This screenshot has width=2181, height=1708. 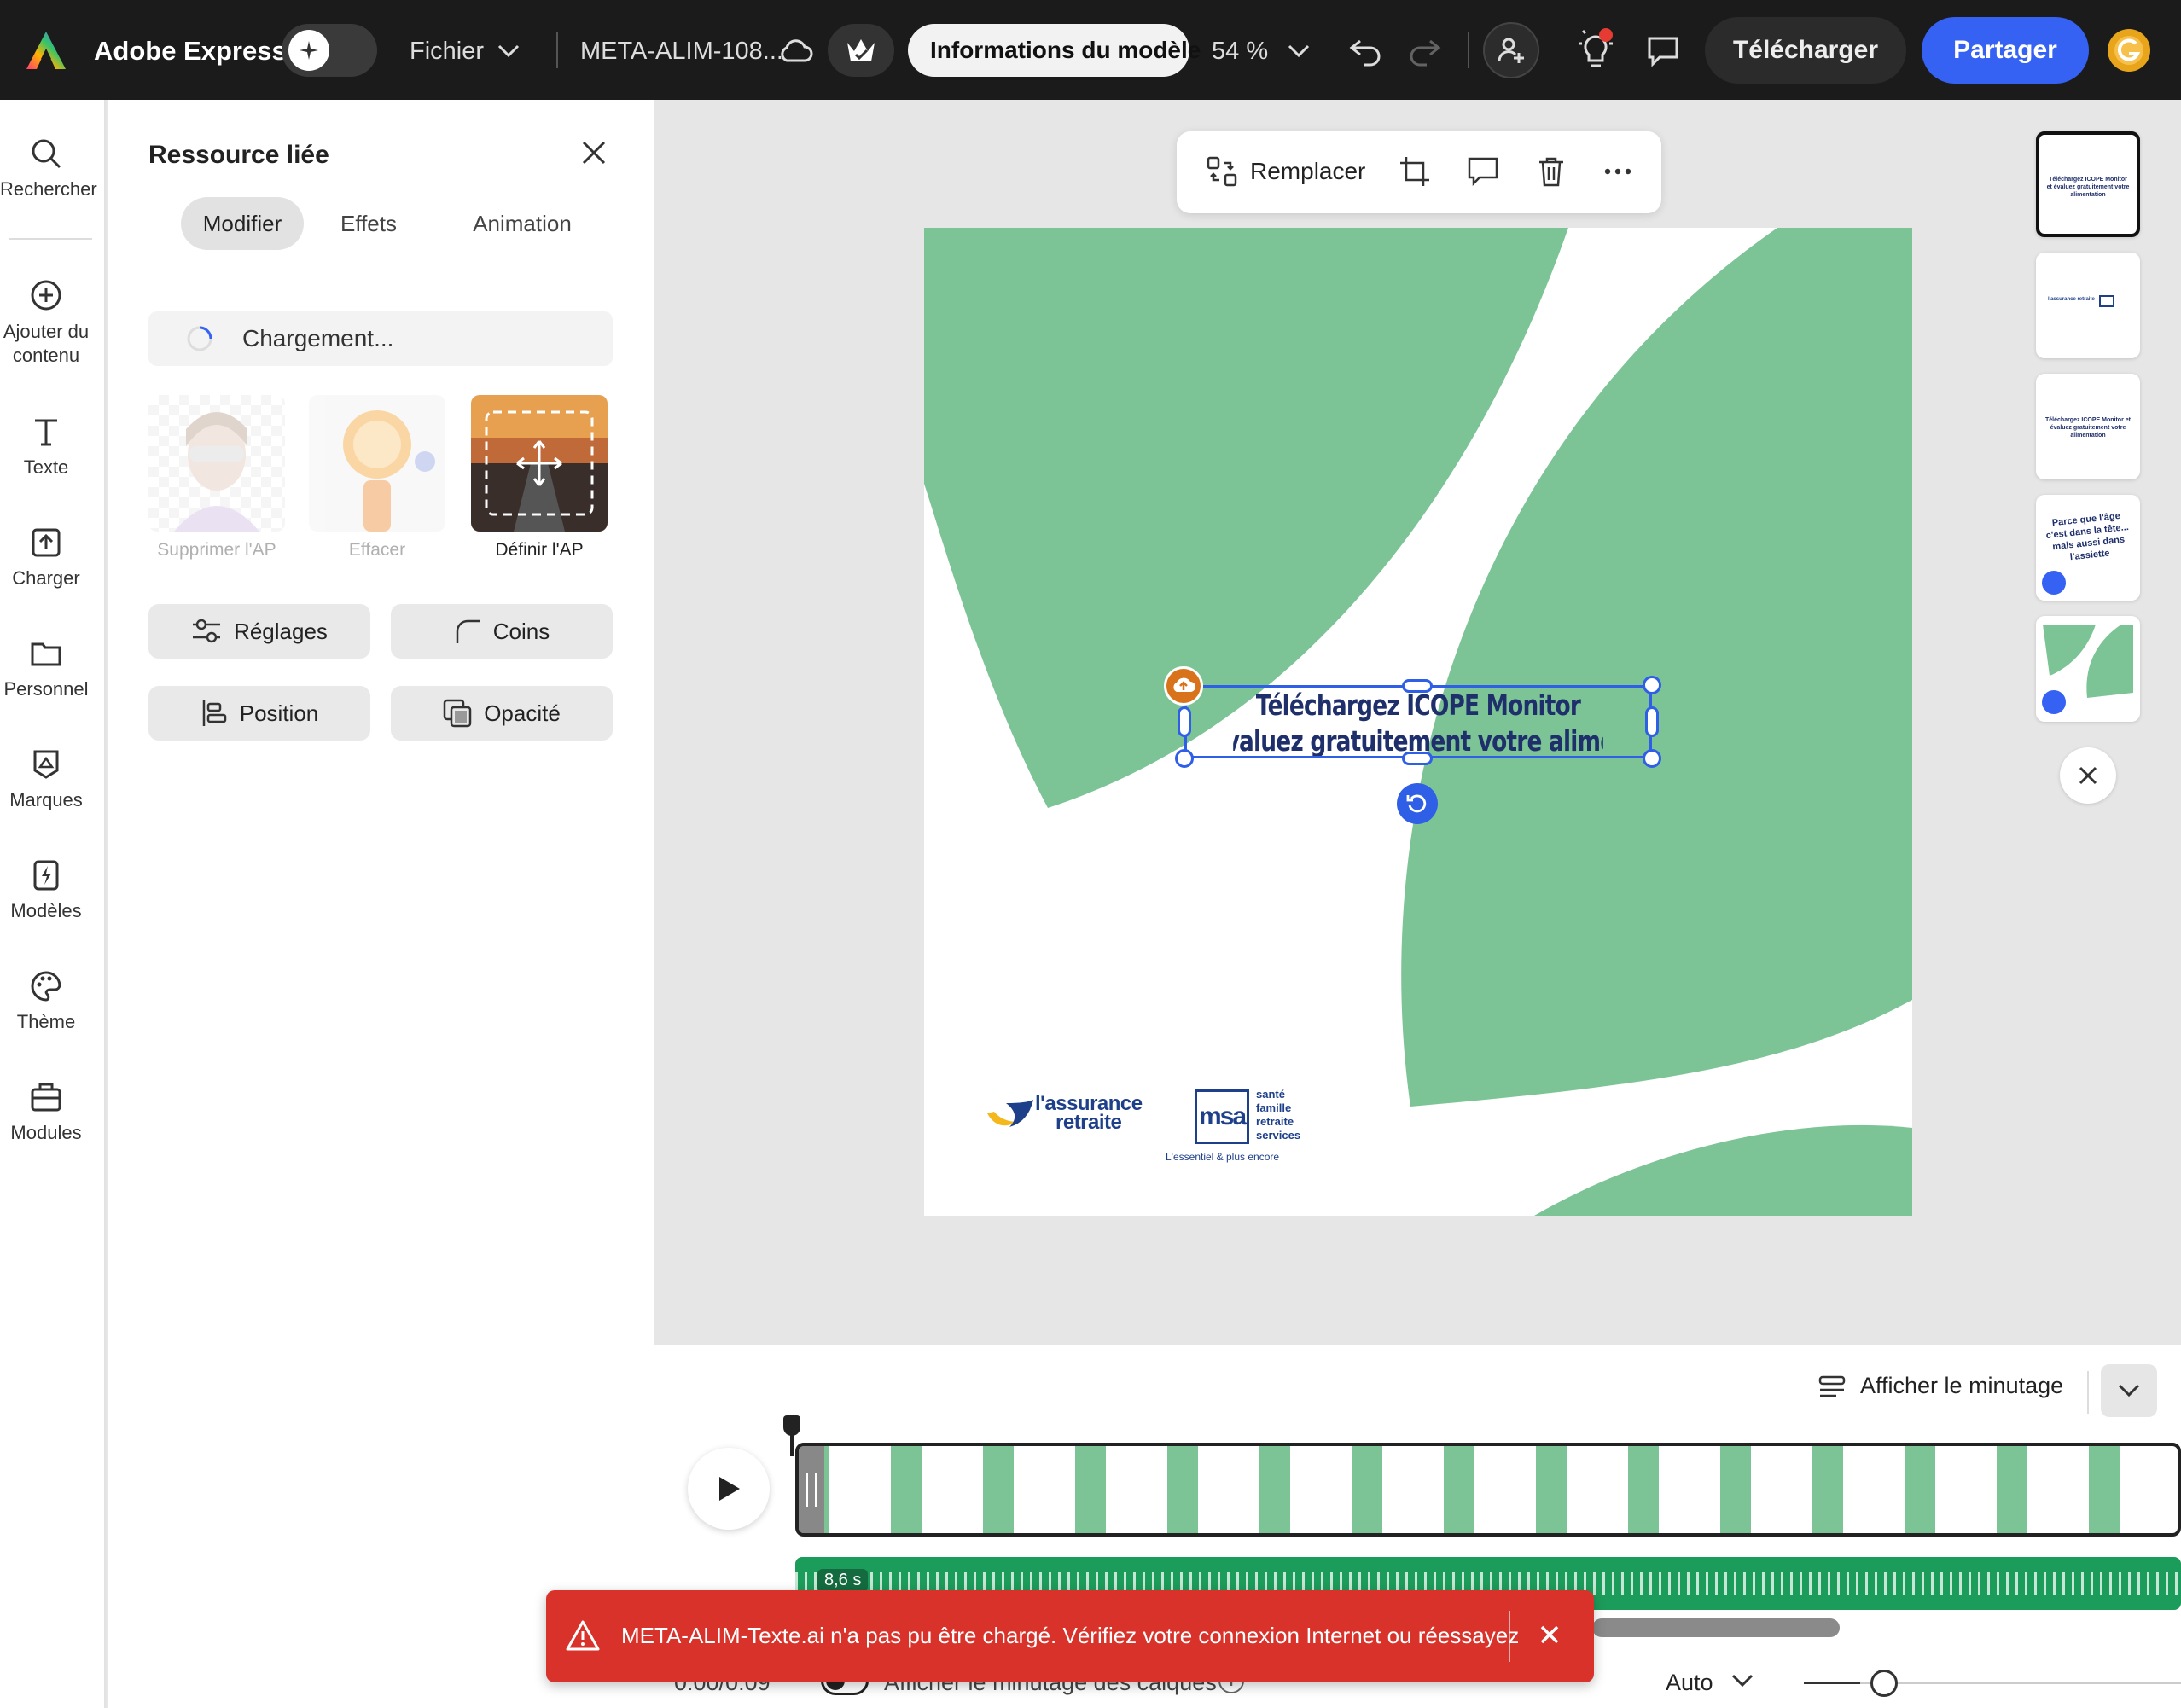 I want to click on undo-icon, so click(x=1365, y=51).